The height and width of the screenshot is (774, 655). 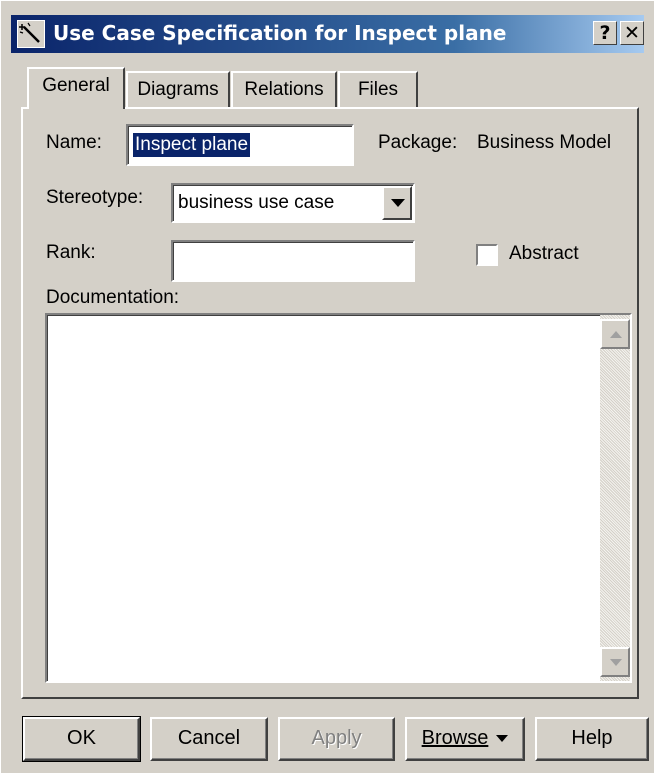 I want to click on apply-button: Apply, so click(x=336, y=739).